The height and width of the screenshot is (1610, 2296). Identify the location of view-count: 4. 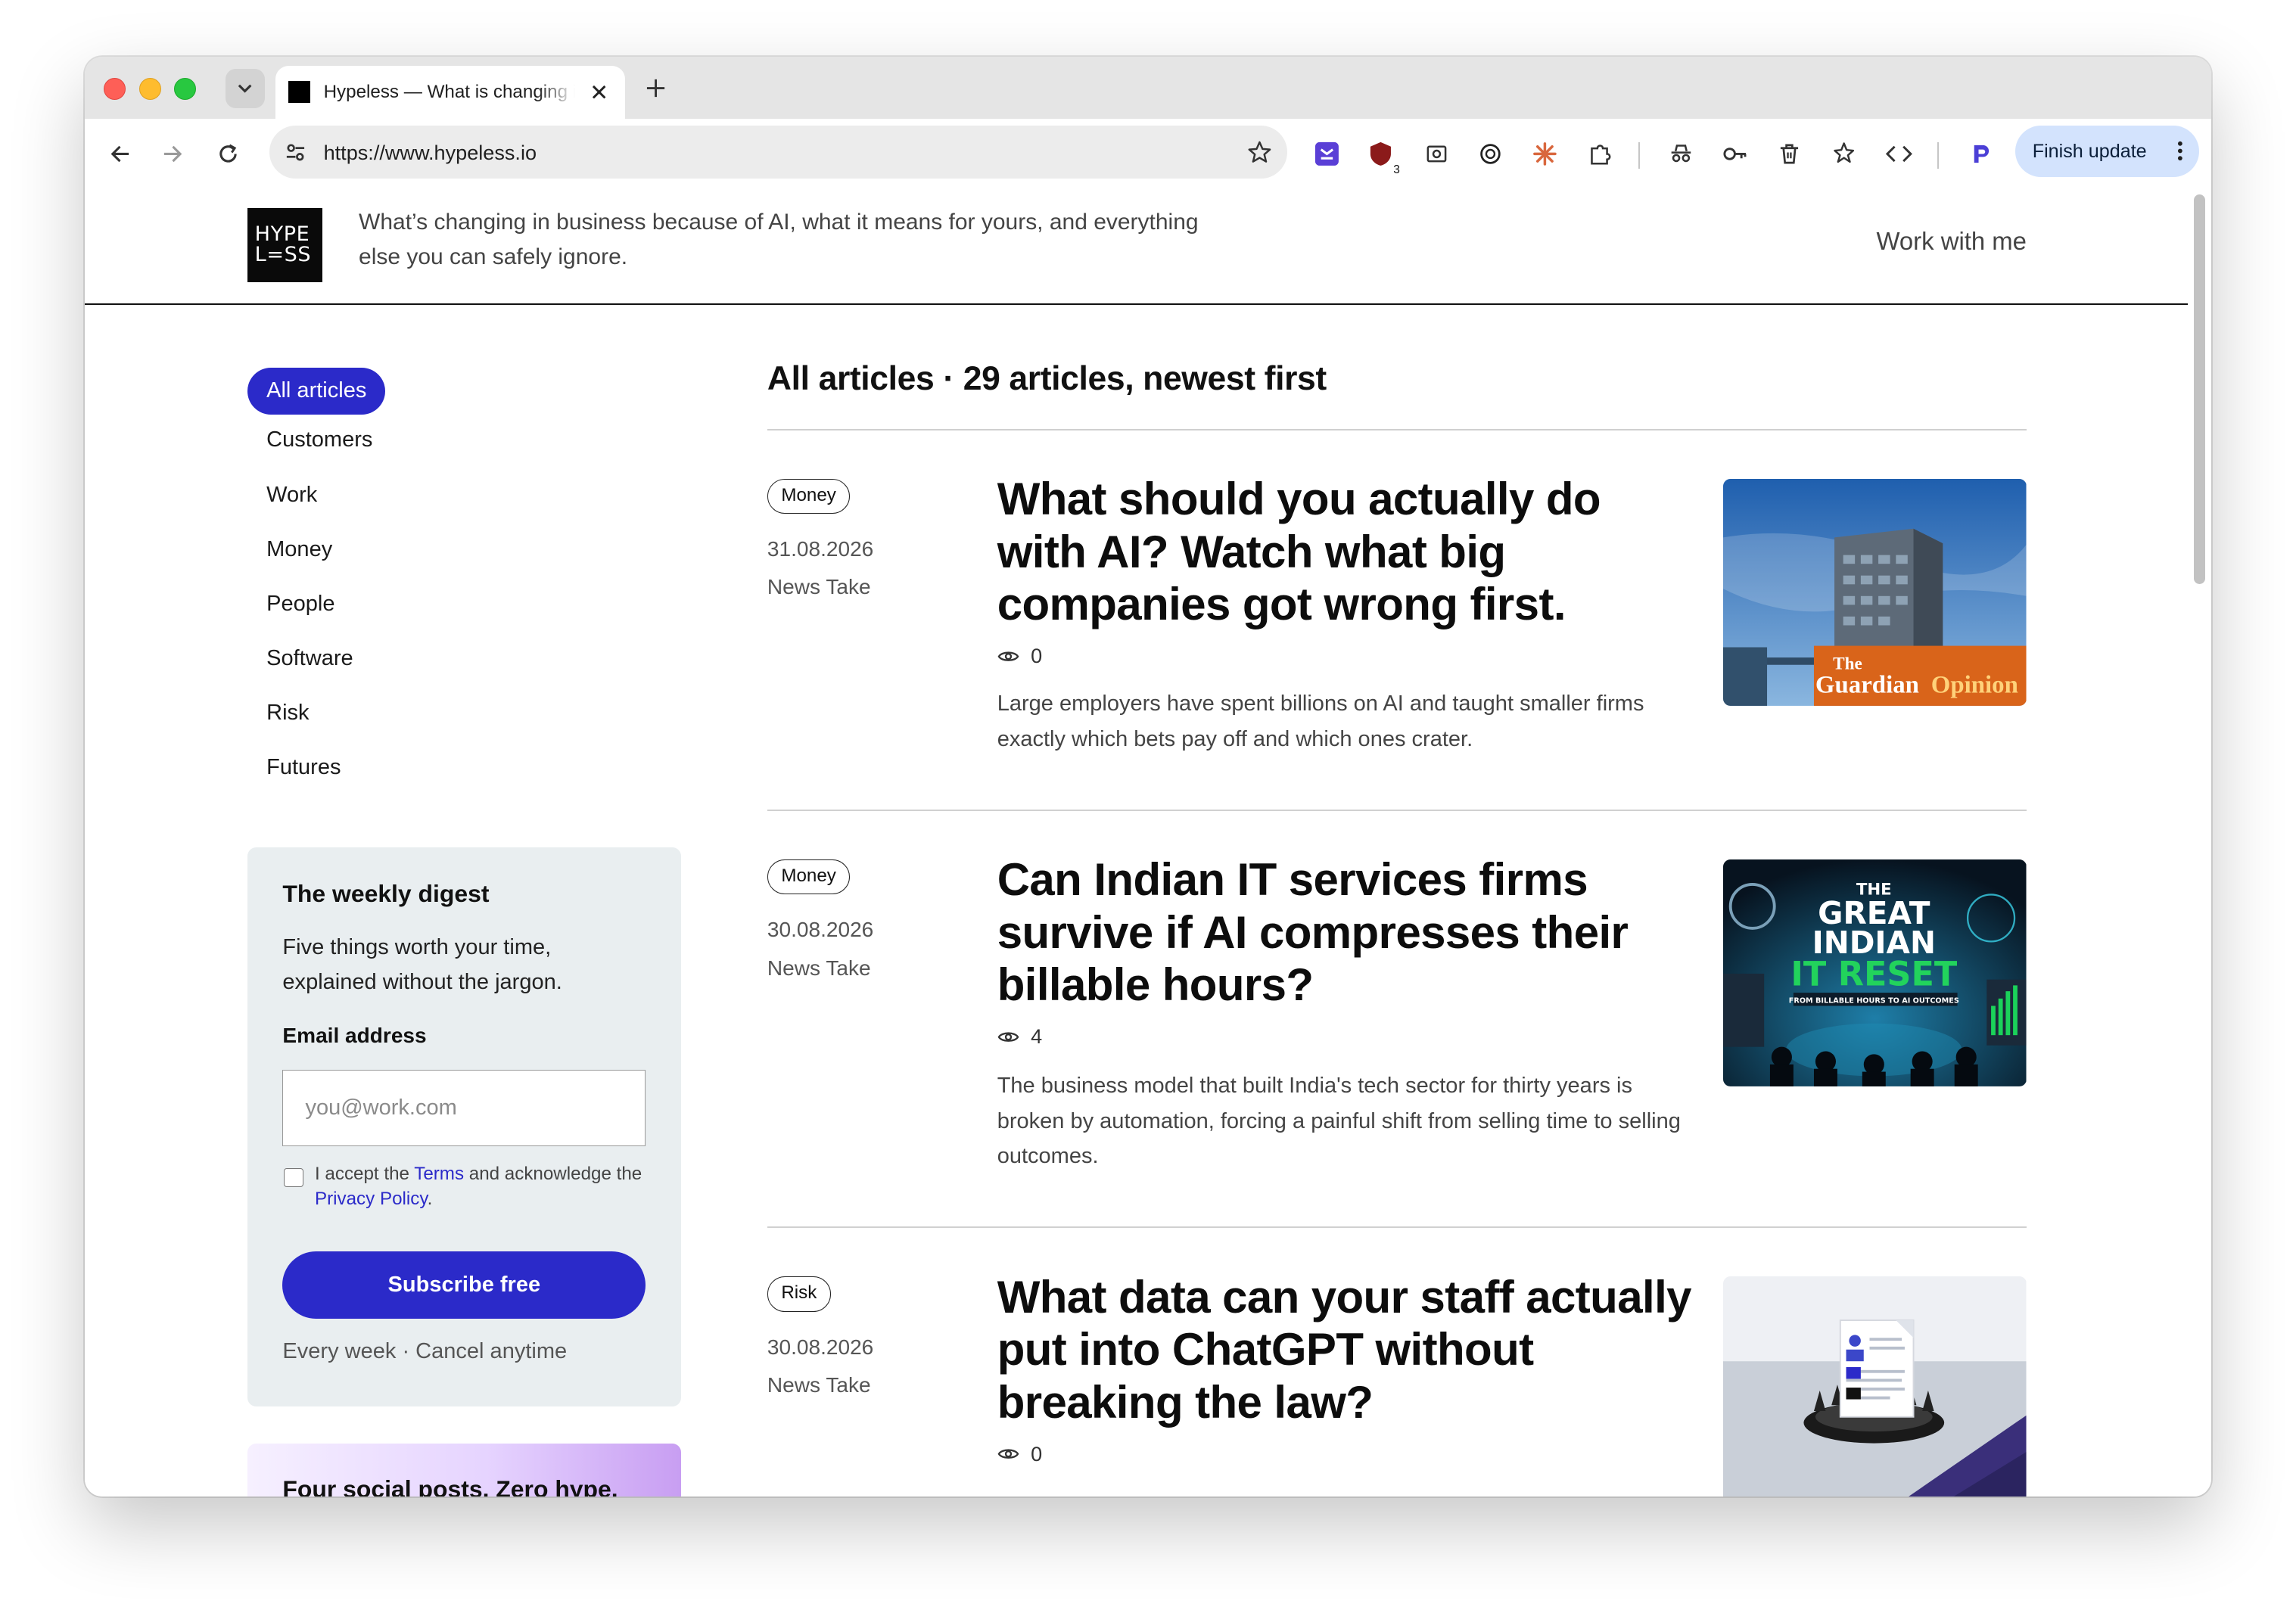
(1037, 1036).